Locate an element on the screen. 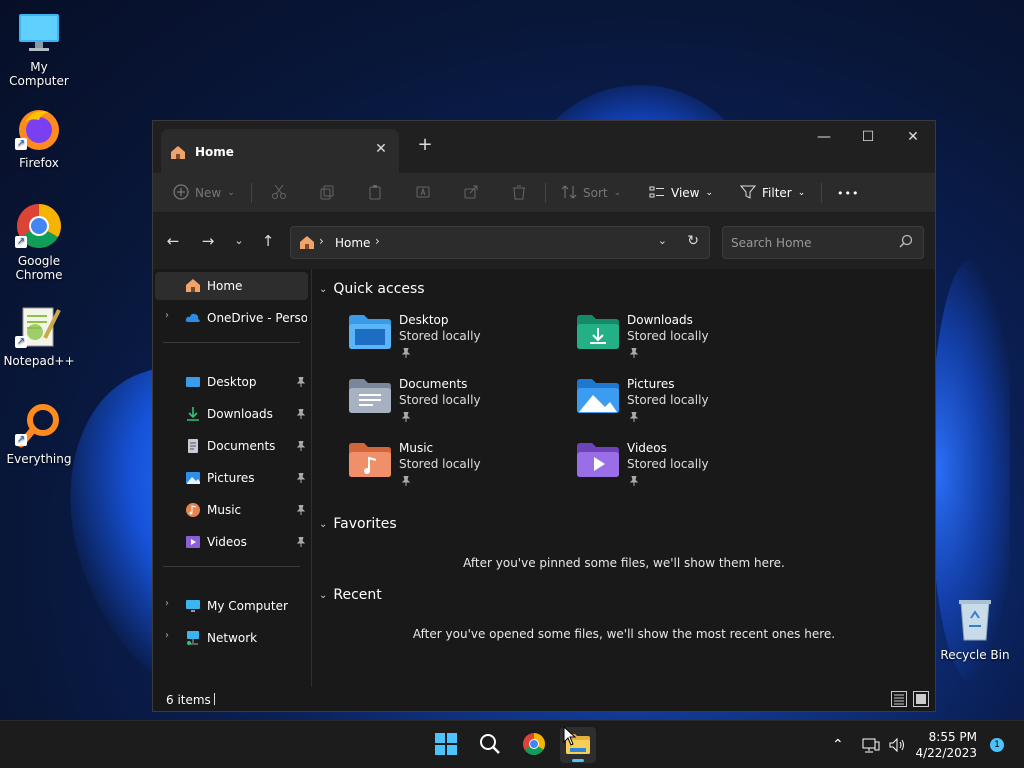  monitor-icon is located at coordinates (39, 32).